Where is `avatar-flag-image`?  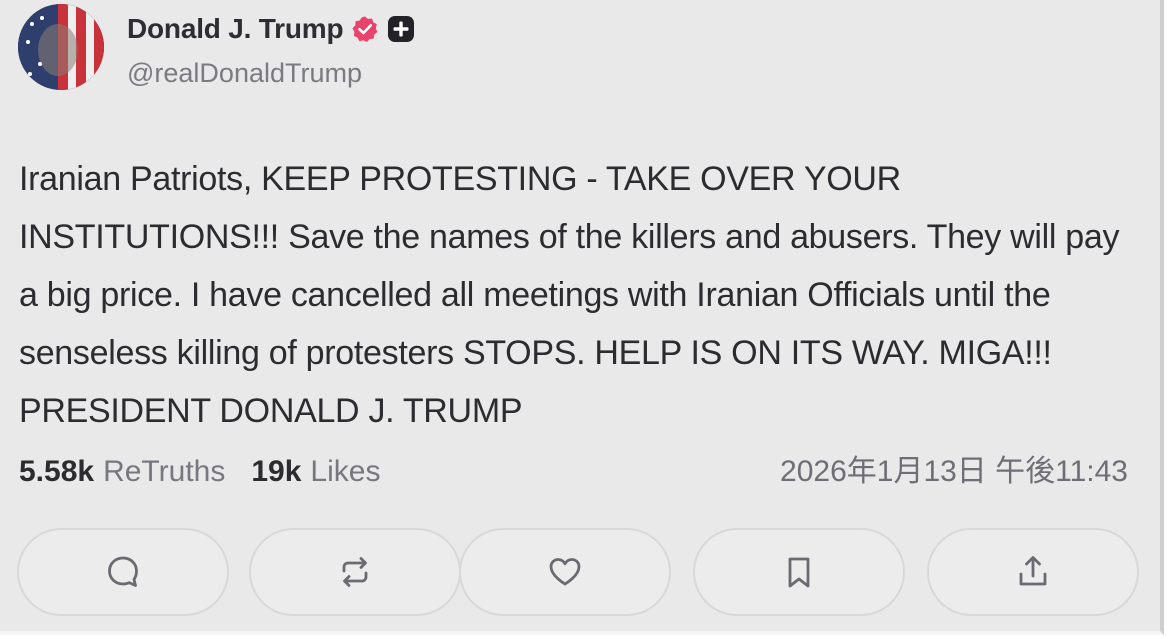
avatar-flag-image is located at coordinates (61, 47).